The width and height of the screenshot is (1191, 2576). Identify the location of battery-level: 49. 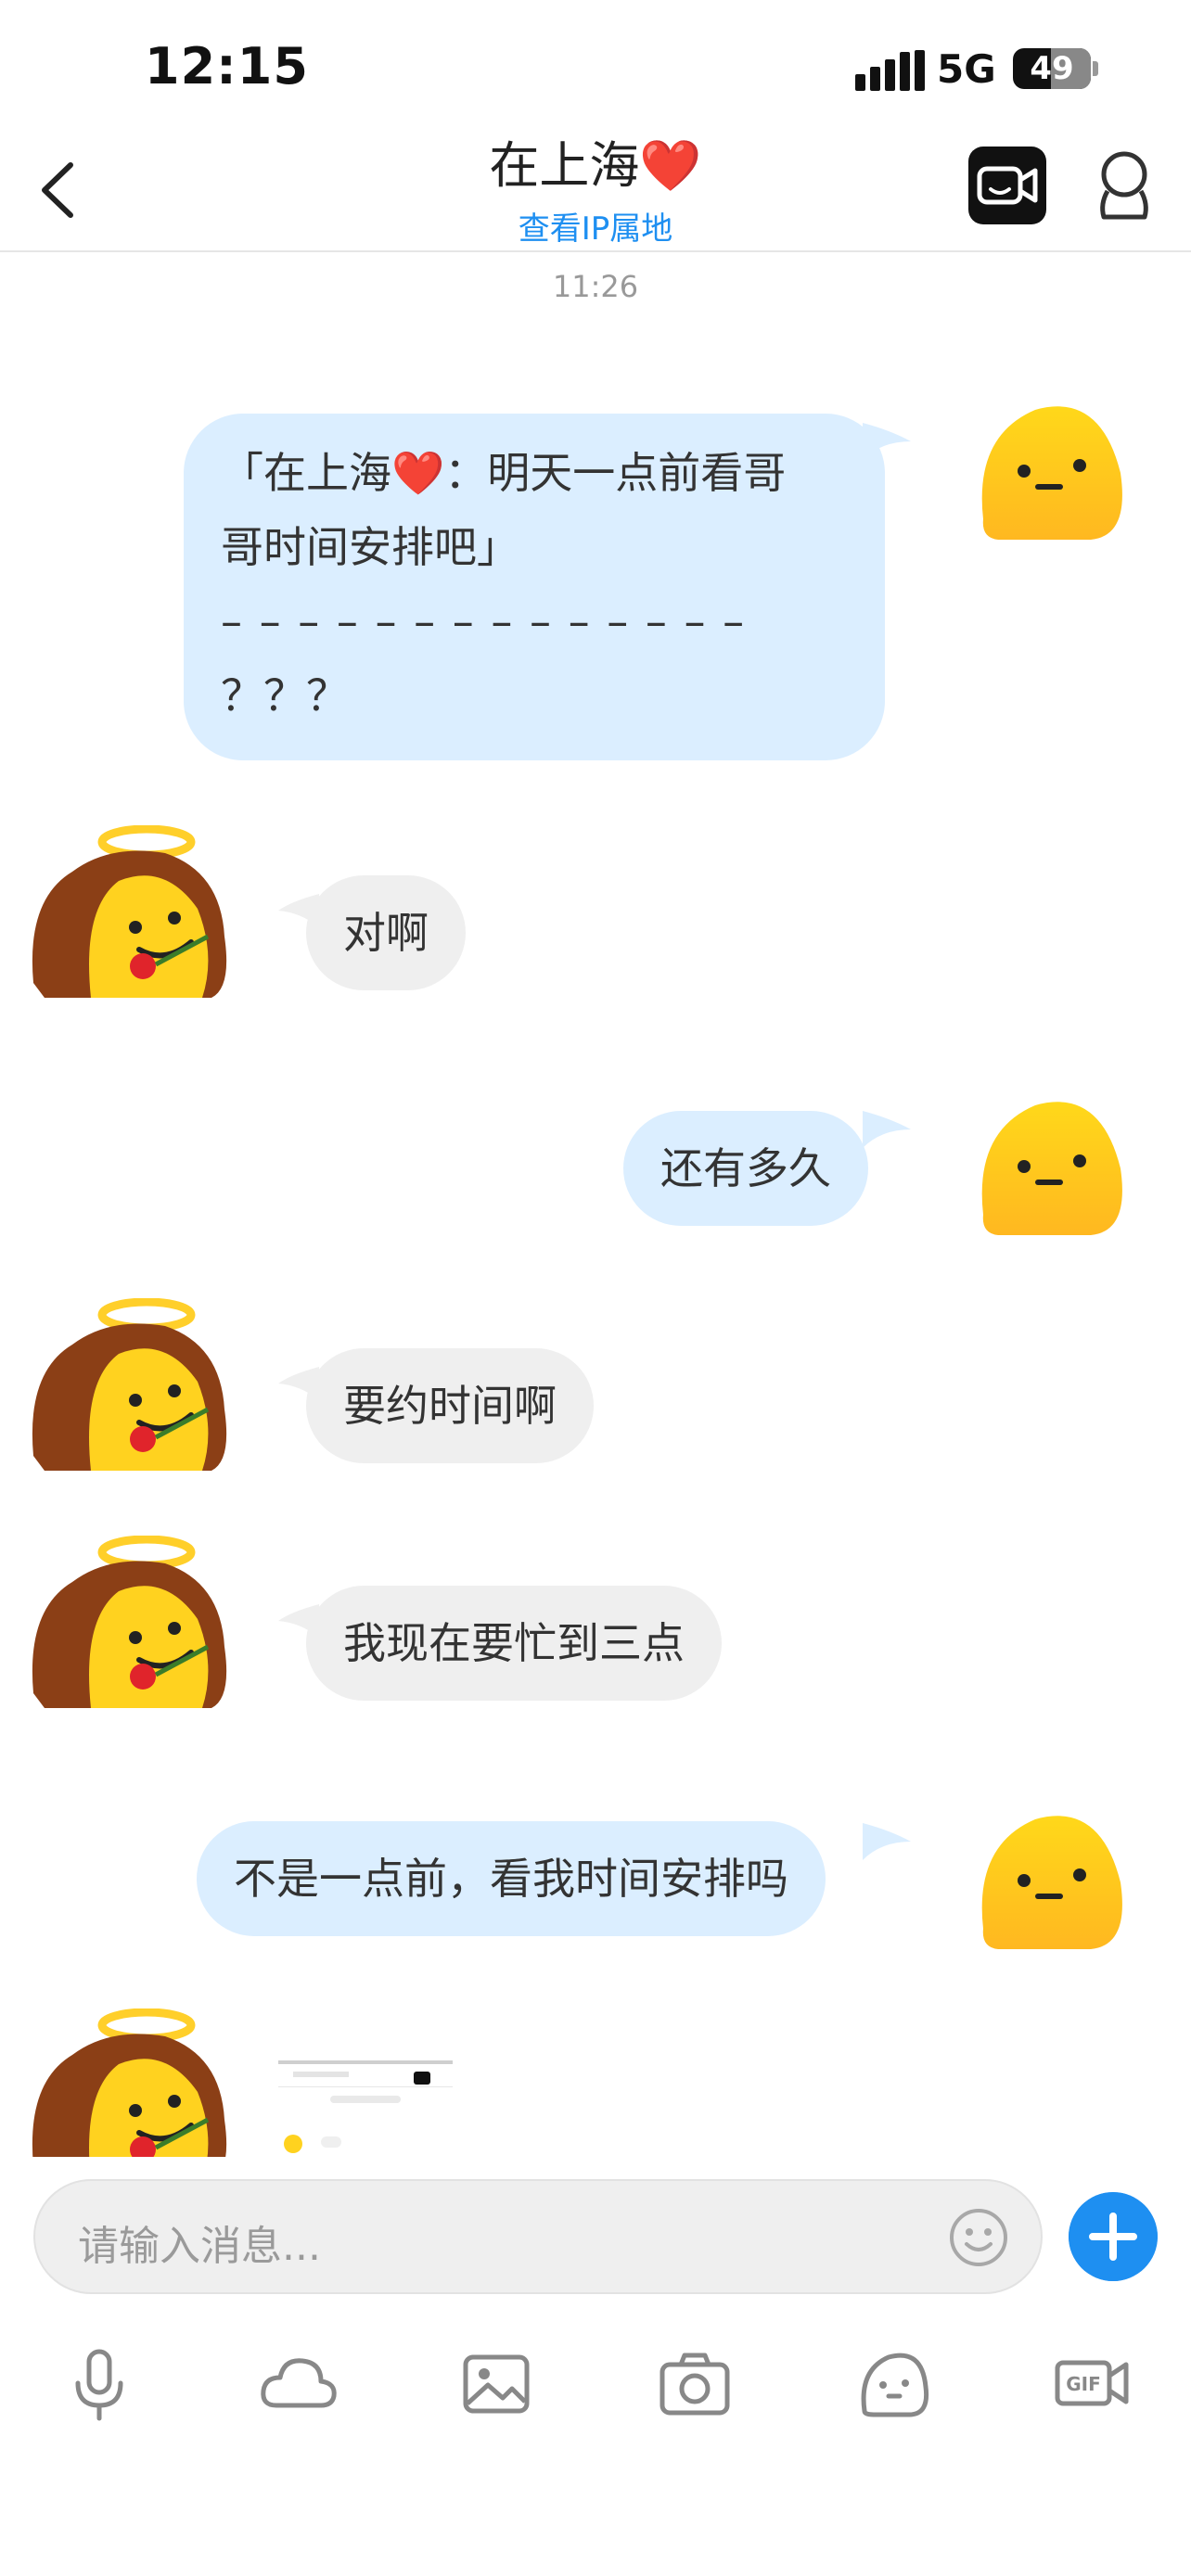
(1052, 68).